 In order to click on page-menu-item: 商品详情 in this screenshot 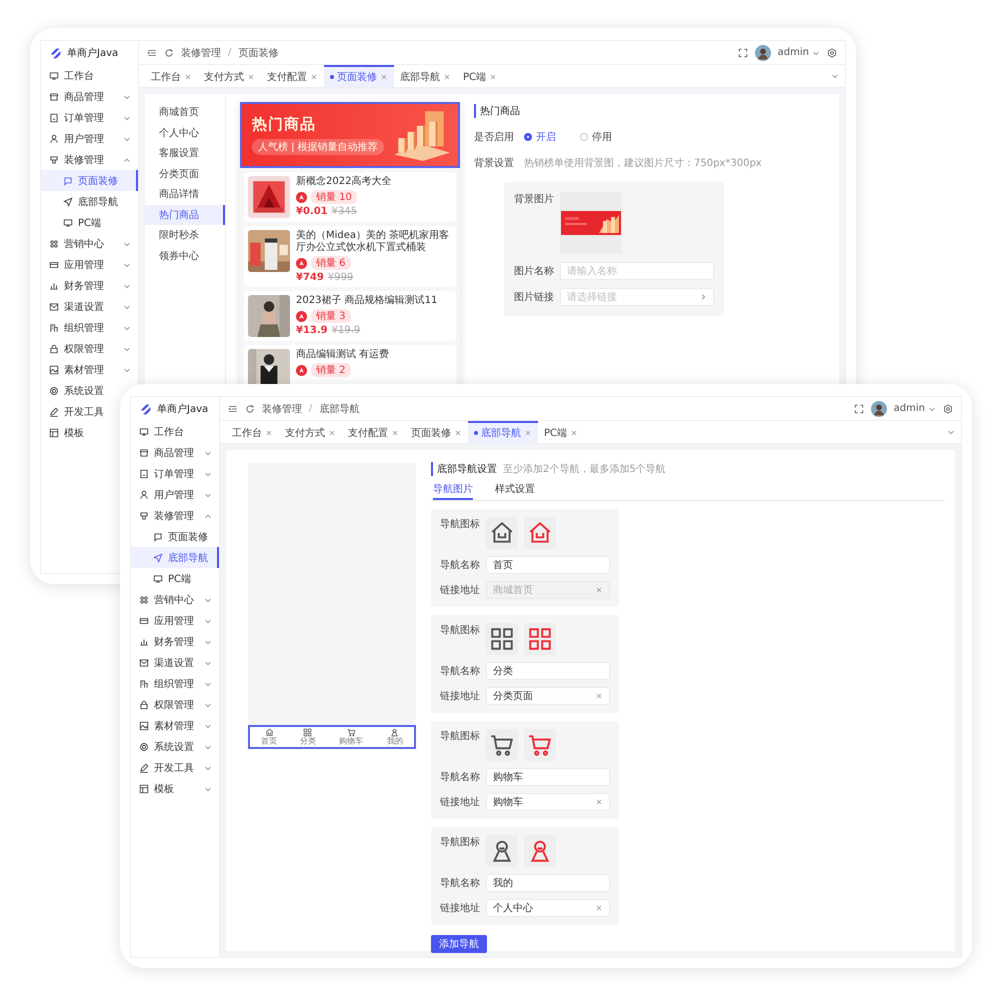, I will do `click(185, 194)`.